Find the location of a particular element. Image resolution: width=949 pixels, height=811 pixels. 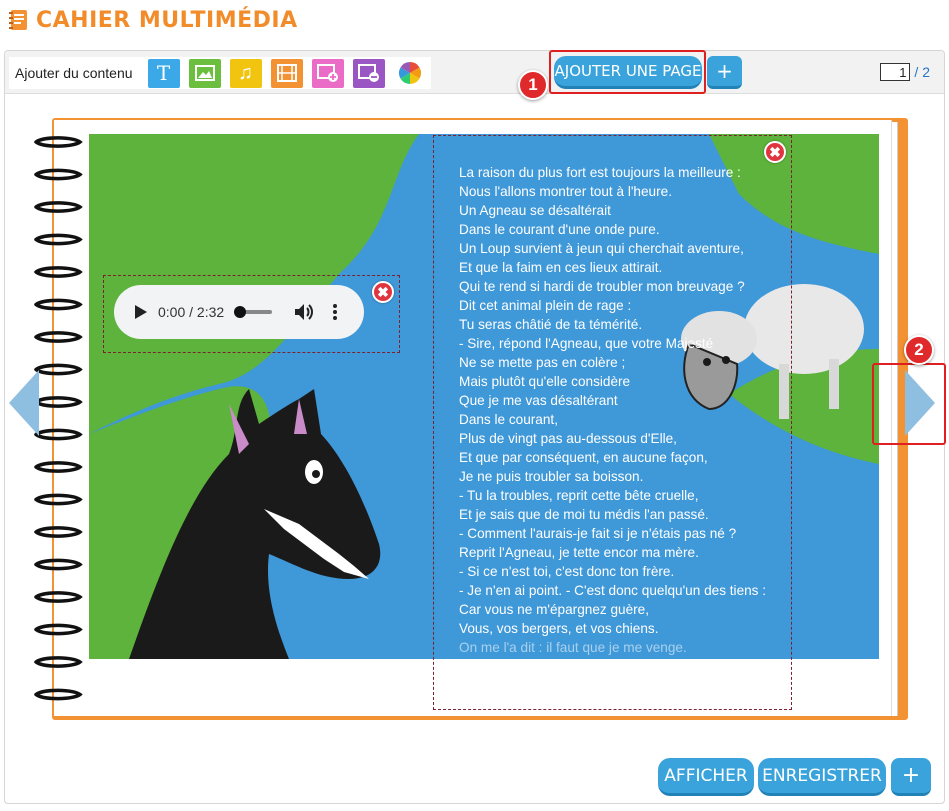

remove-media-button is located at coordinates (368, 73).